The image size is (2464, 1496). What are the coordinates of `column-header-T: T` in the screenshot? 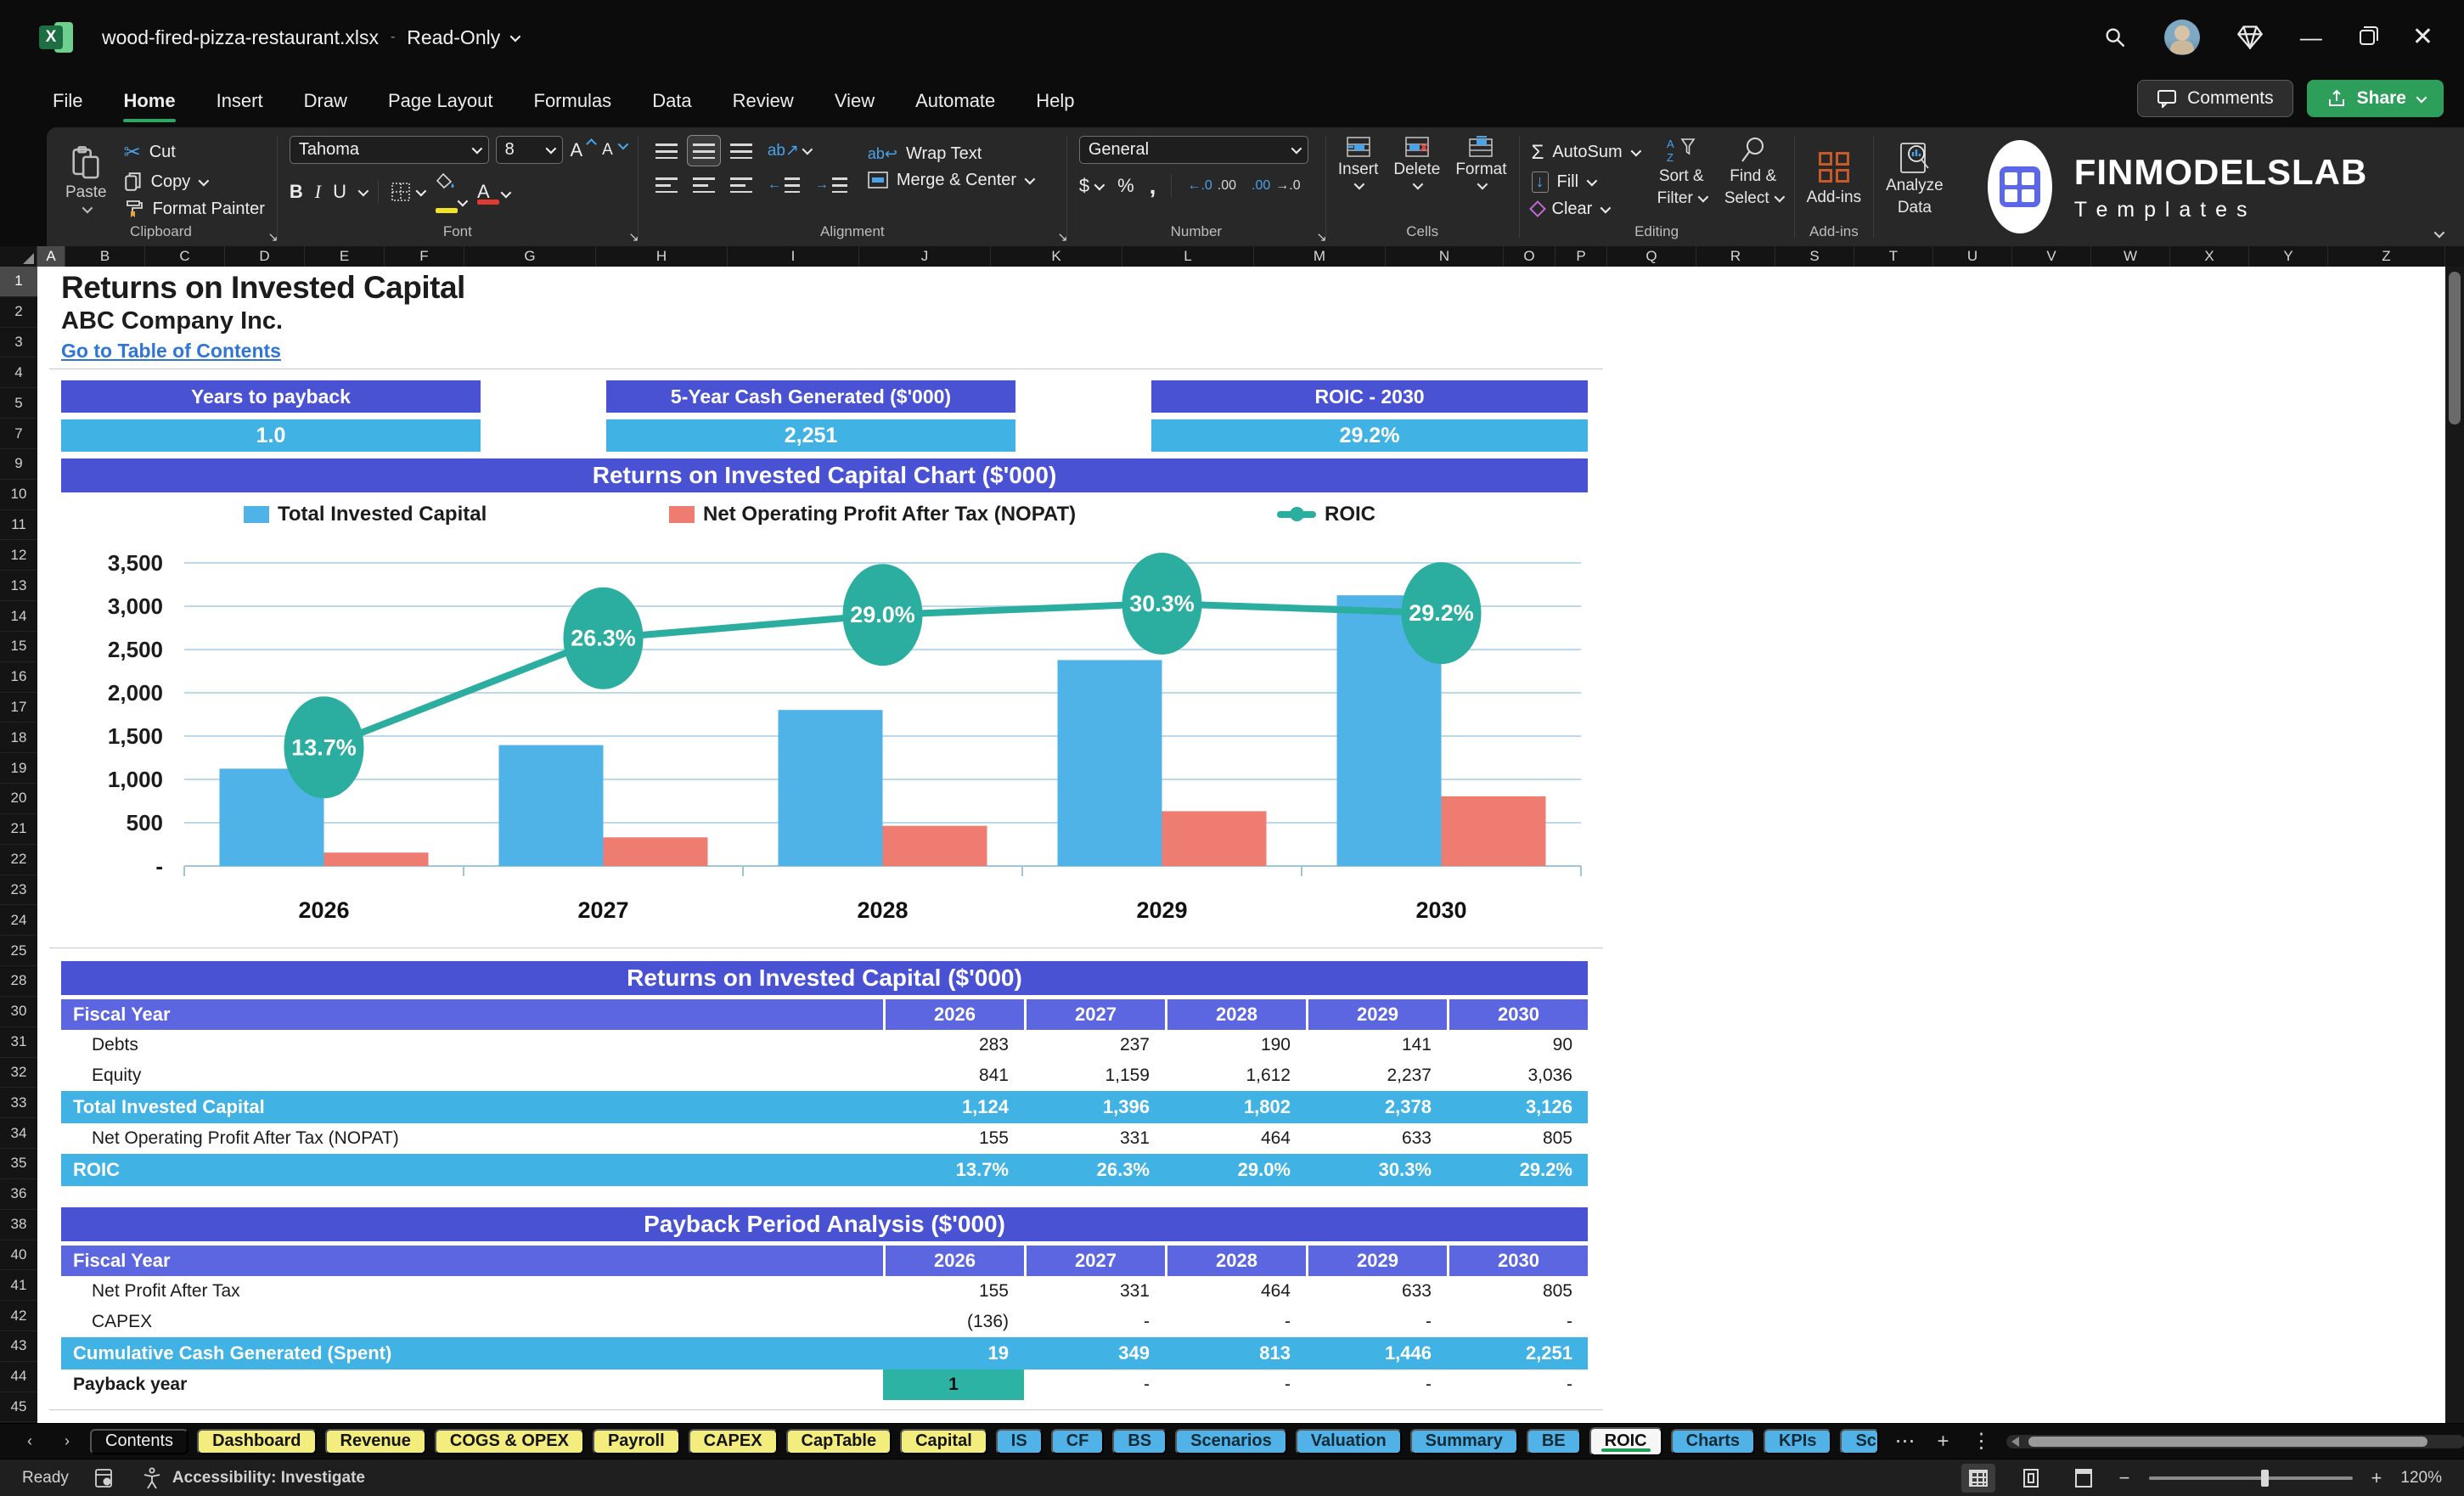 It's located at (1893, 256).